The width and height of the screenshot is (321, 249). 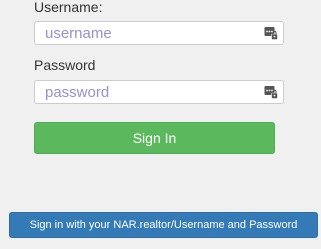 I want to click on username-input, so click(x=159, y=33).